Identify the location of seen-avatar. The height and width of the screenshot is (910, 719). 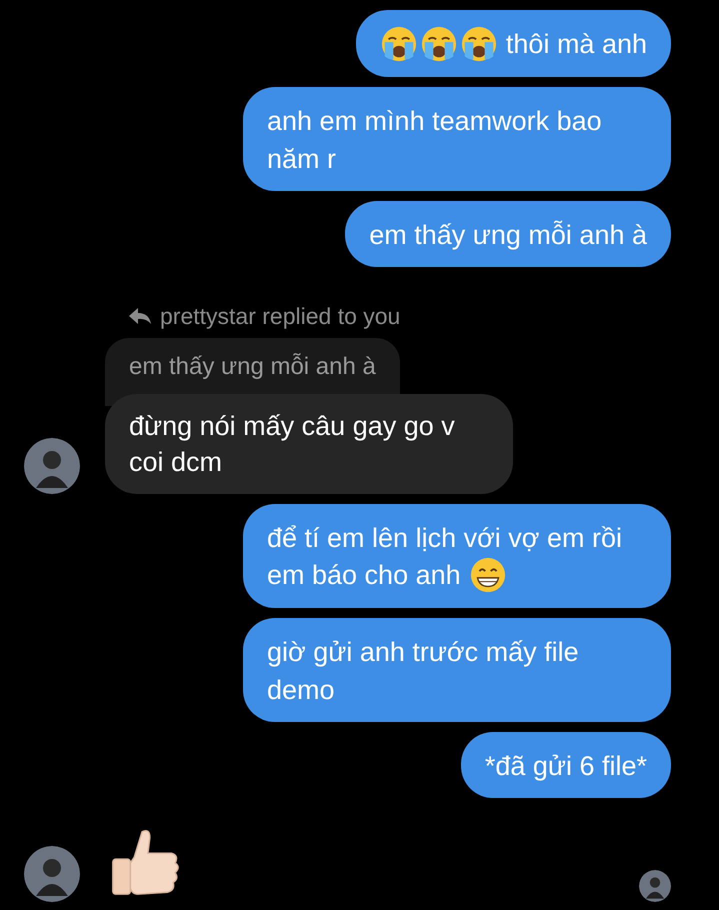
(655, 886).